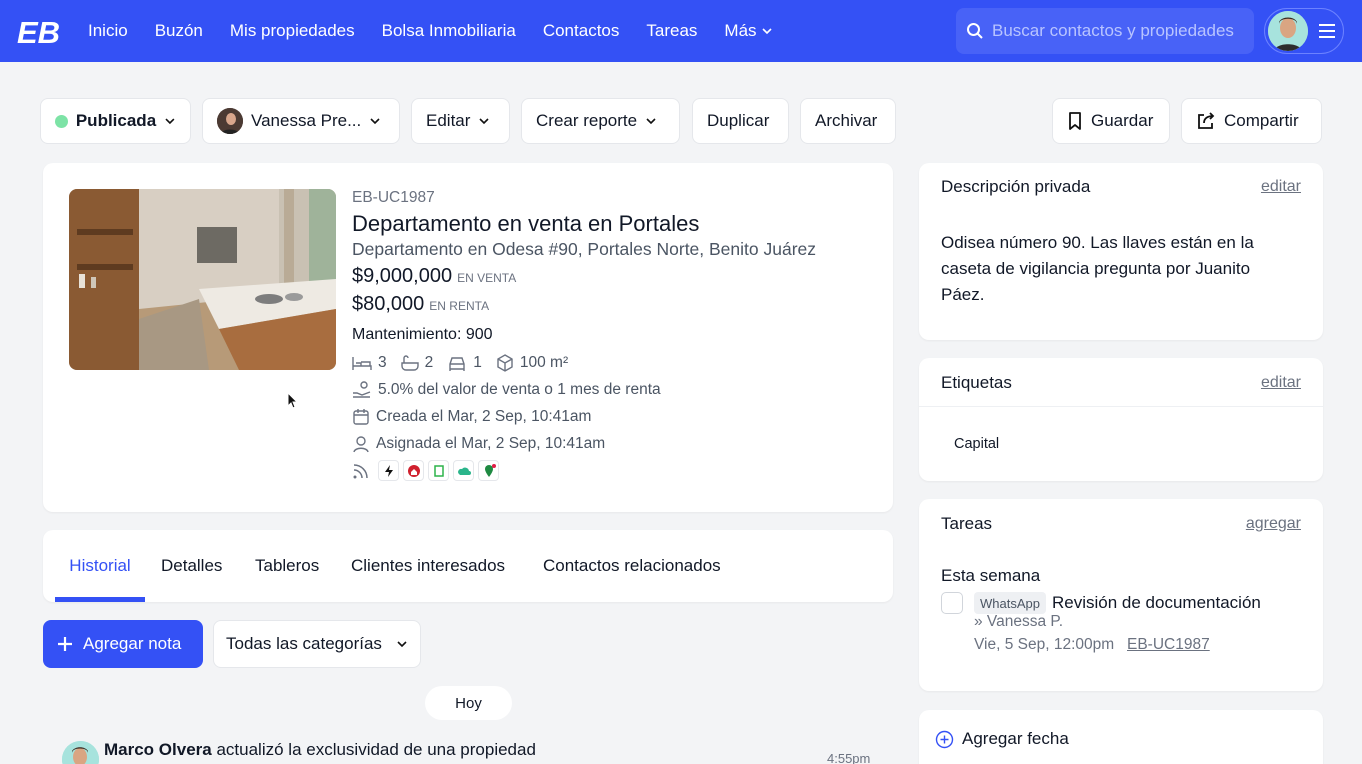 Image resolution: width=1362 pixels, height=764 pixels. Describe the element at coordinates (976, 444) in the screenshot. I see `tag-chip: Capital` at that location.